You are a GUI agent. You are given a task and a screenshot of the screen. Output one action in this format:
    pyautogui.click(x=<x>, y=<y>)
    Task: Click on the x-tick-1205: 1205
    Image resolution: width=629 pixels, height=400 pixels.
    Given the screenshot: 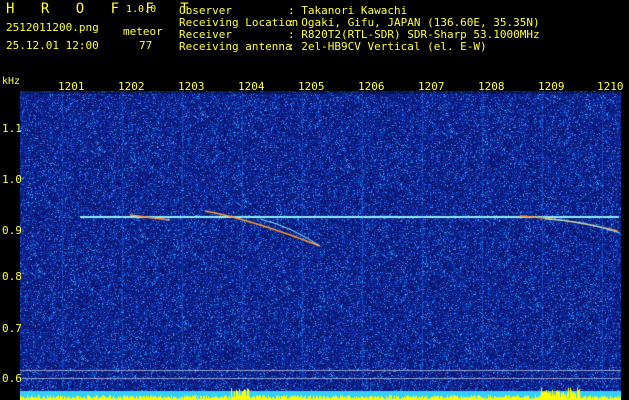 What is the action you would take?
    pyautogui.click(x=311, y=86)
    